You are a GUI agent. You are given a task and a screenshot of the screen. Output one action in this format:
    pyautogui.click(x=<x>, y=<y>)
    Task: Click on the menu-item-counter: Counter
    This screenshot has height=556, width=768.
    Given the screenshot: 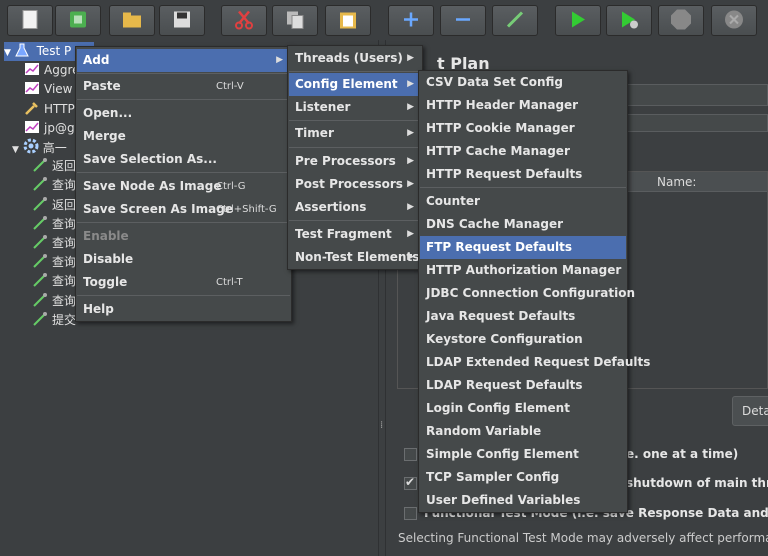 What is the action you would take?
    pyautogui.click(x=523, y=201)
    